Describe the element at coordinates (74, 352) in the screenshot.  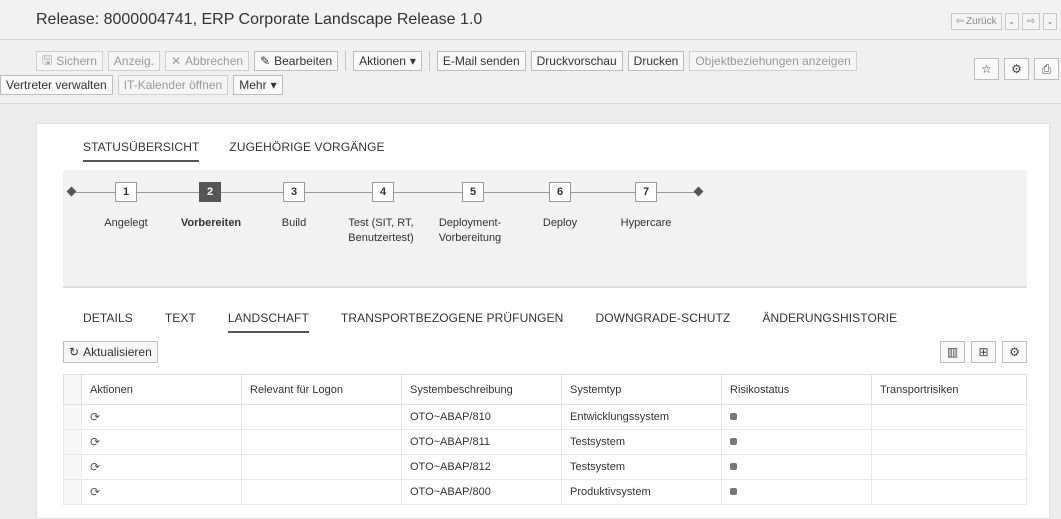
I see `refresh-icon: ↻` at that location.